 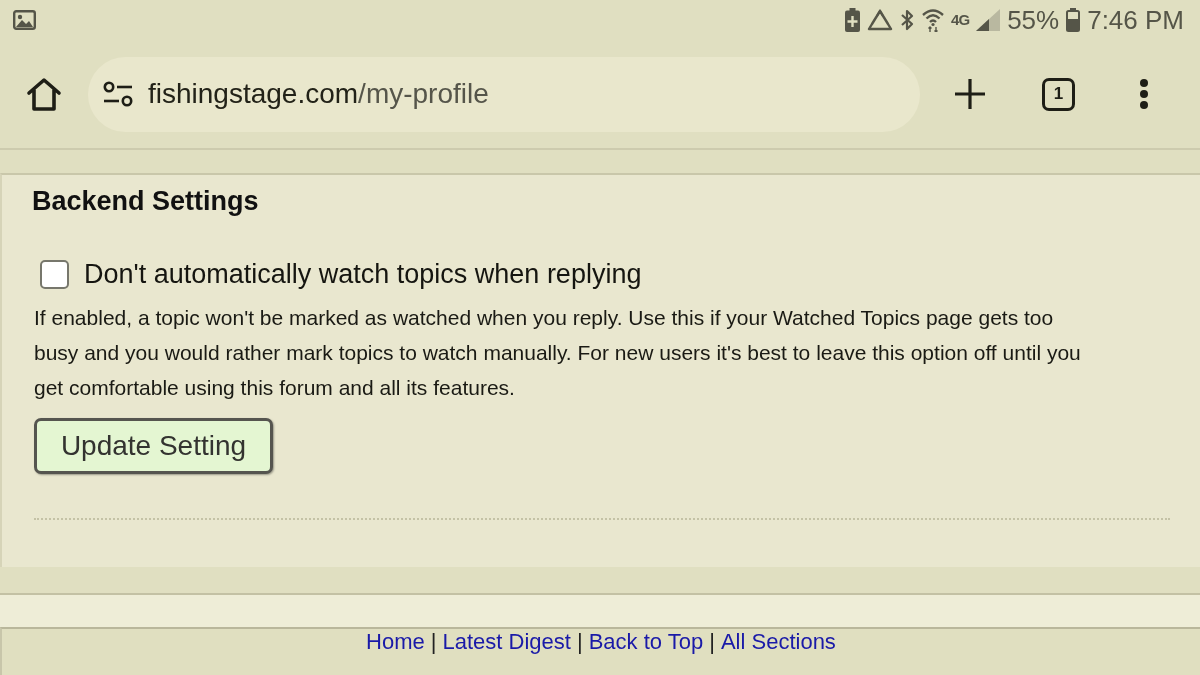 I want to click on wifi-icon, so click(x=933, y=20).